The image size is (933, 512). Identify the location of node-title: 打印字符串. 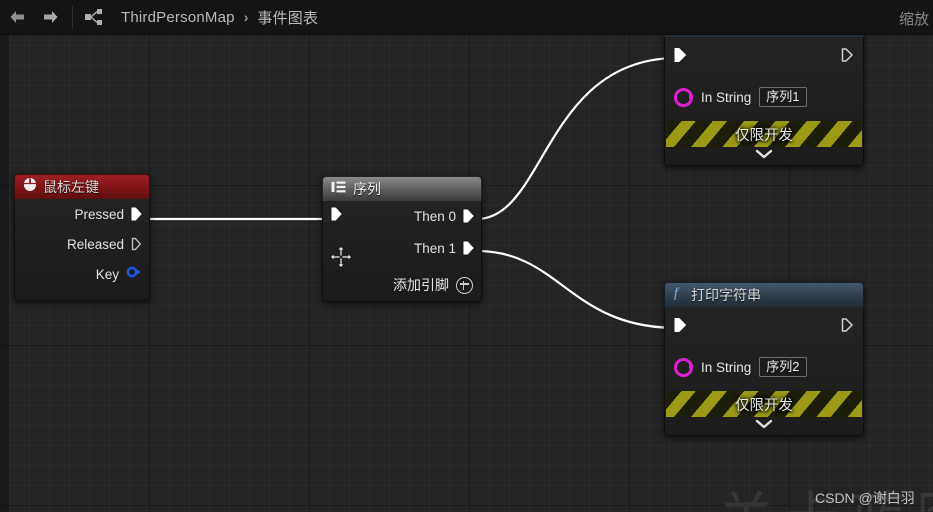
(726, 295).